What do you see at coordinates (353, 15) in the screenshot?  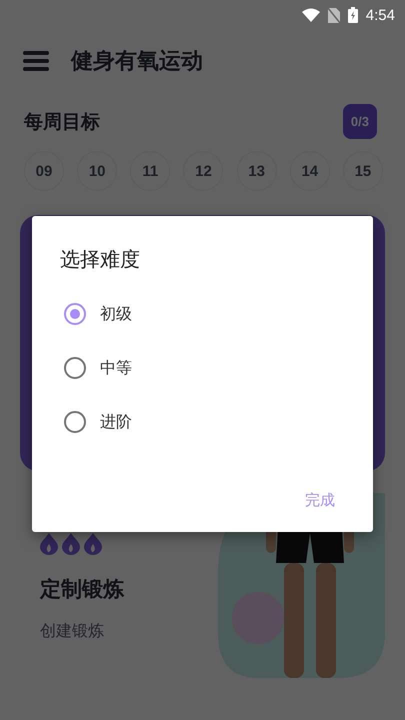 I see `battery-charging-icon` at bounding box center [353, 15].